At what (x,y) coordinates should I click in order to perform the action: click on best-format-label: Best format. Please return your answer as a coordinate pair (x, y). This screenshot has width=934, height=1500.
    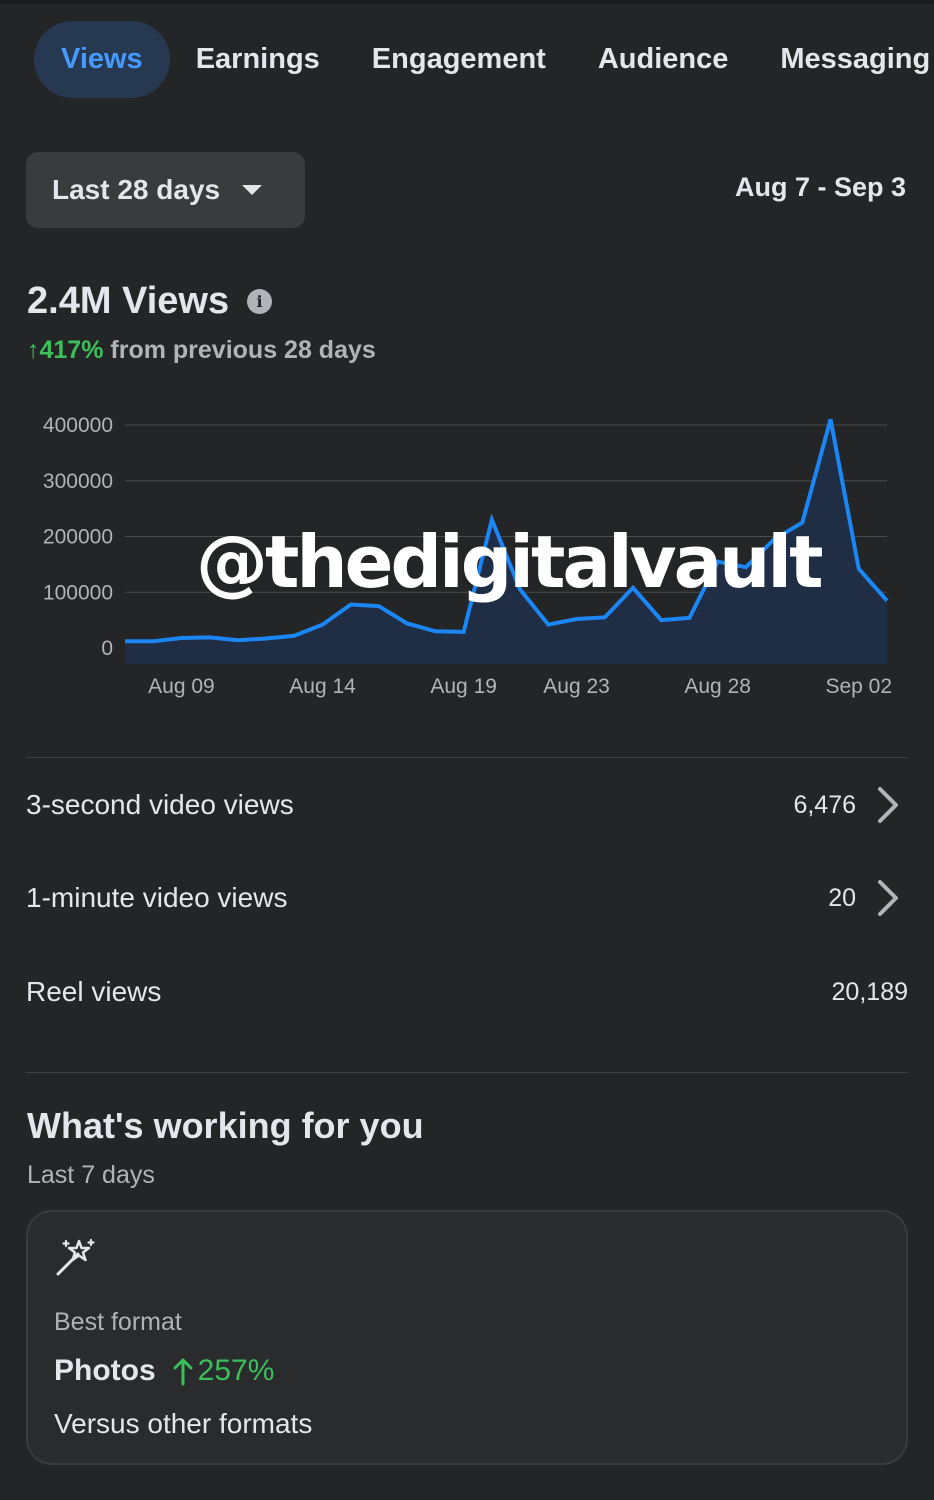
    Looking at the image, I should click on (118, 1322).